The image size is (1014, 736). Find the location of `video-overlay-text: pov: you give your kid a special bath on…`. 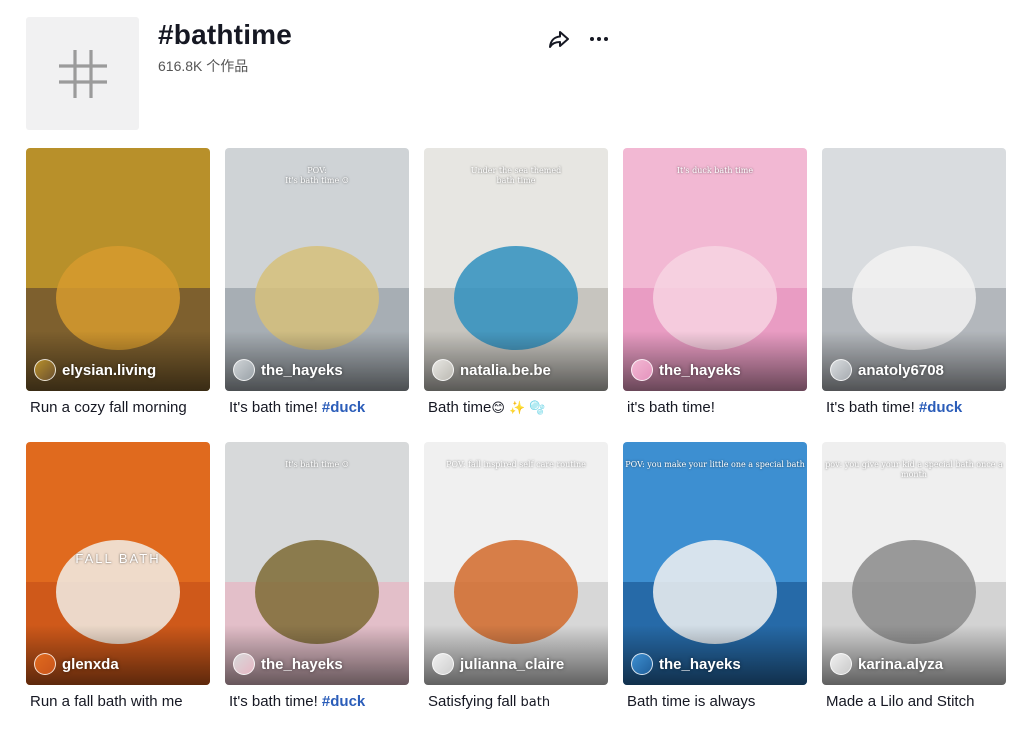

video-overlay-text: pov: you give your kid a special bath on… is located at coordinates (914, 469).